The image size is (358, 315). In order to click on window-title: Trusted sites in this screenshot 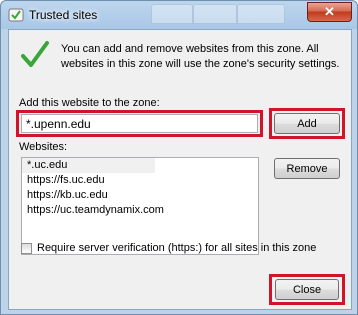, I will do `click(63, 15)`.